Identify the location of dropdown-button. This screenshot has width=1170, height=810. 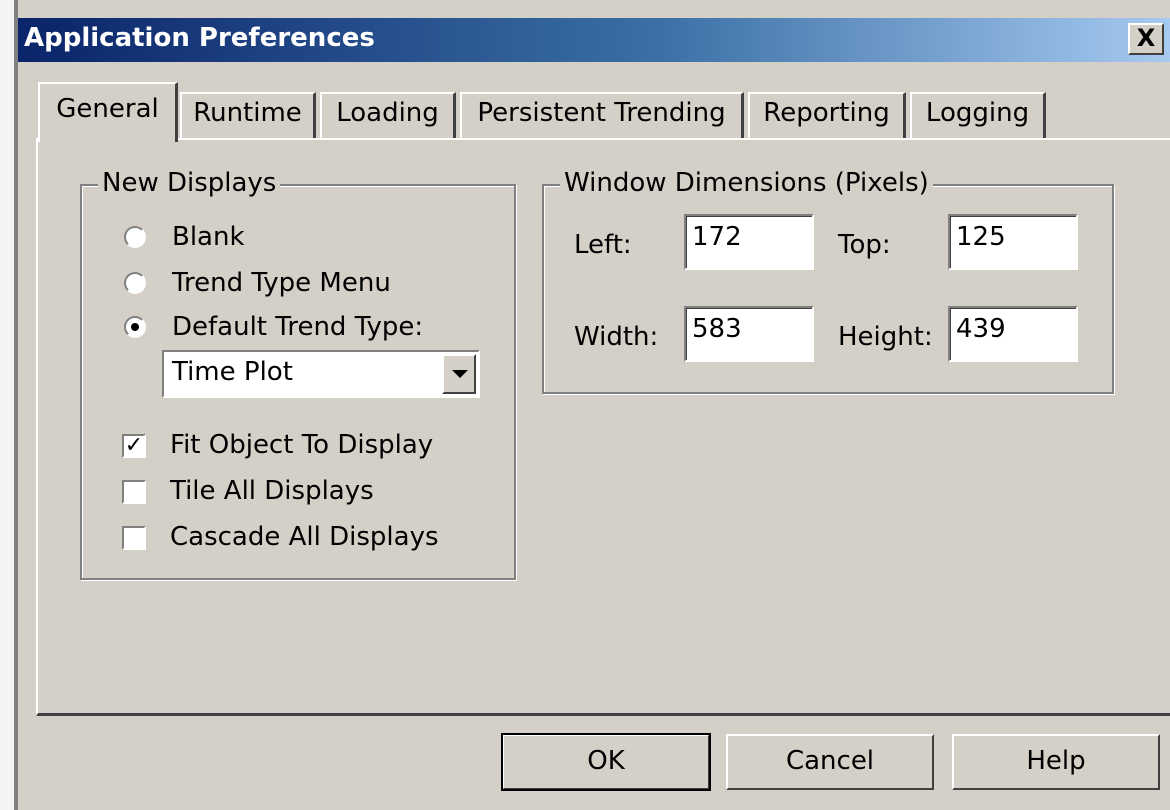
(459, 374).